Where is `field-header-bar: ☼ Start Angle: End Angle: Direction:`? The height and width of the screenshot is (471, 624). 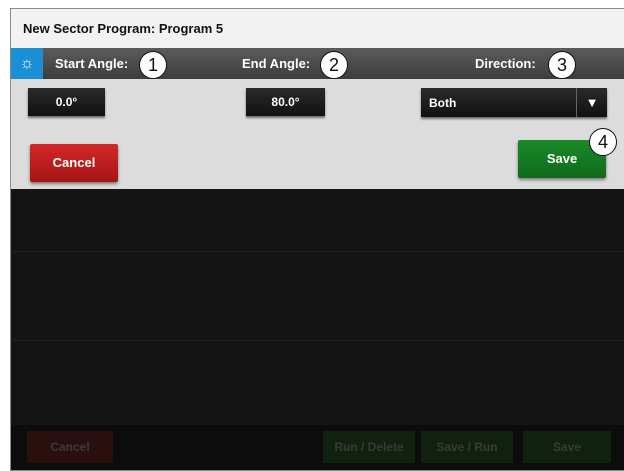 field-header-bar: ☼ Start Angle: End Angle: Direction: is located at coordinates (317, 63).